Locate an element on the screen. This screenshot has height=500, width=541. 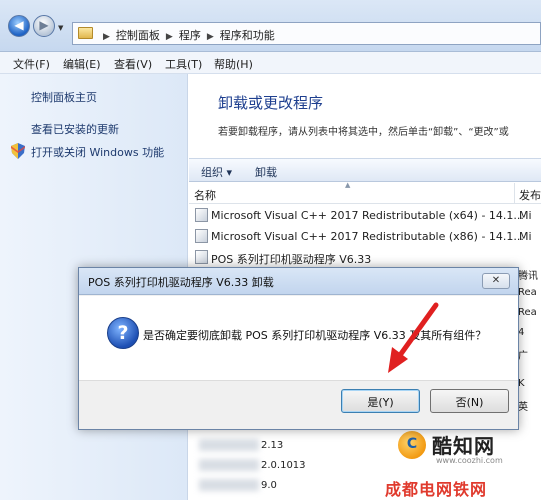
close-icon: ✕ is located at coordinates (496, 280).